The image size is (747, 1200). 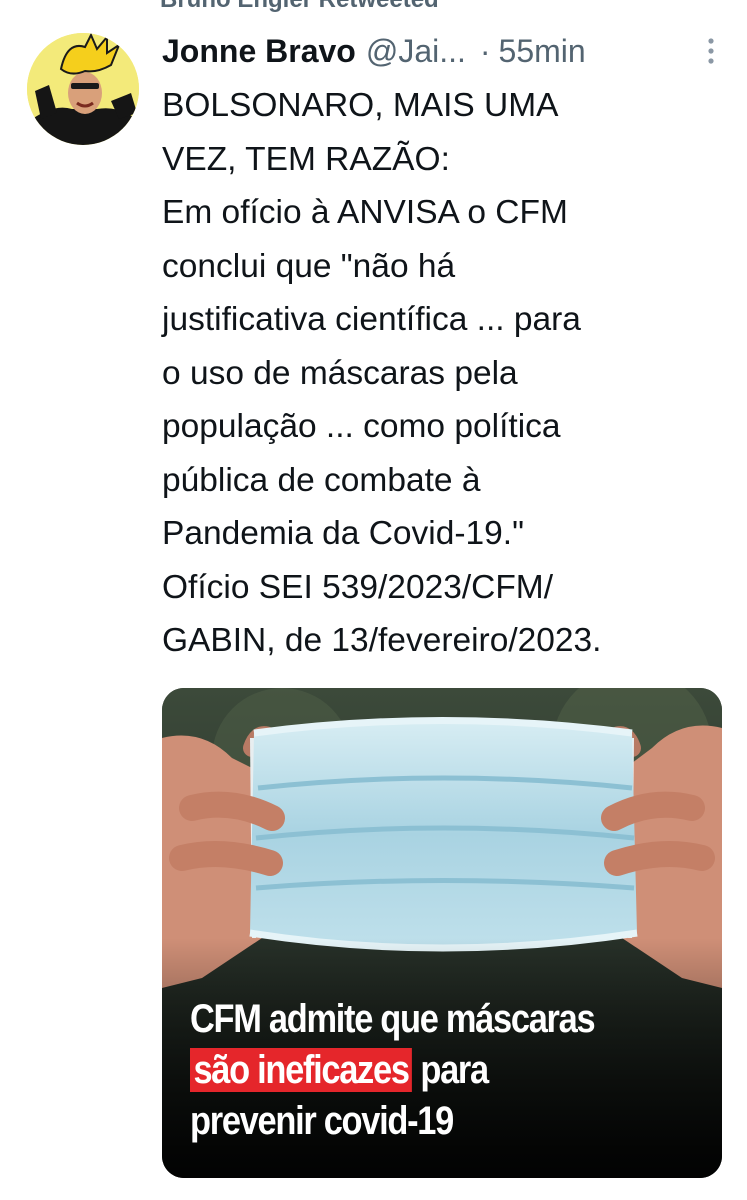 What do you see at coordinates (259, 51) in the screenshot?
I see `author-name: Jonne Bravo` at bounding box center [259, 51].